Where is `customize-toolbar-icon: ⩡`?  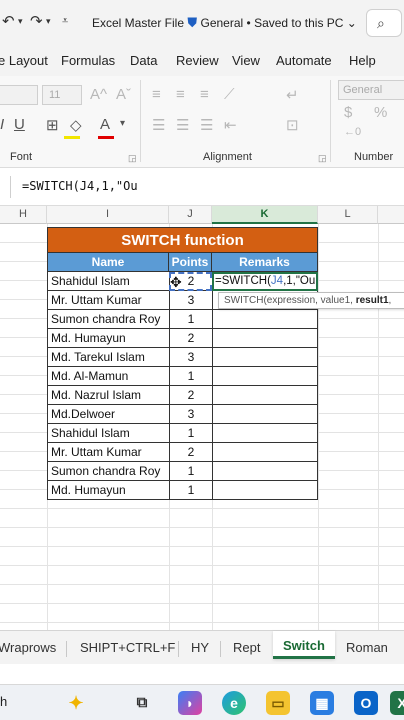 customize-toolbar-icon: ⩡ is located at coordinates (65, 21).